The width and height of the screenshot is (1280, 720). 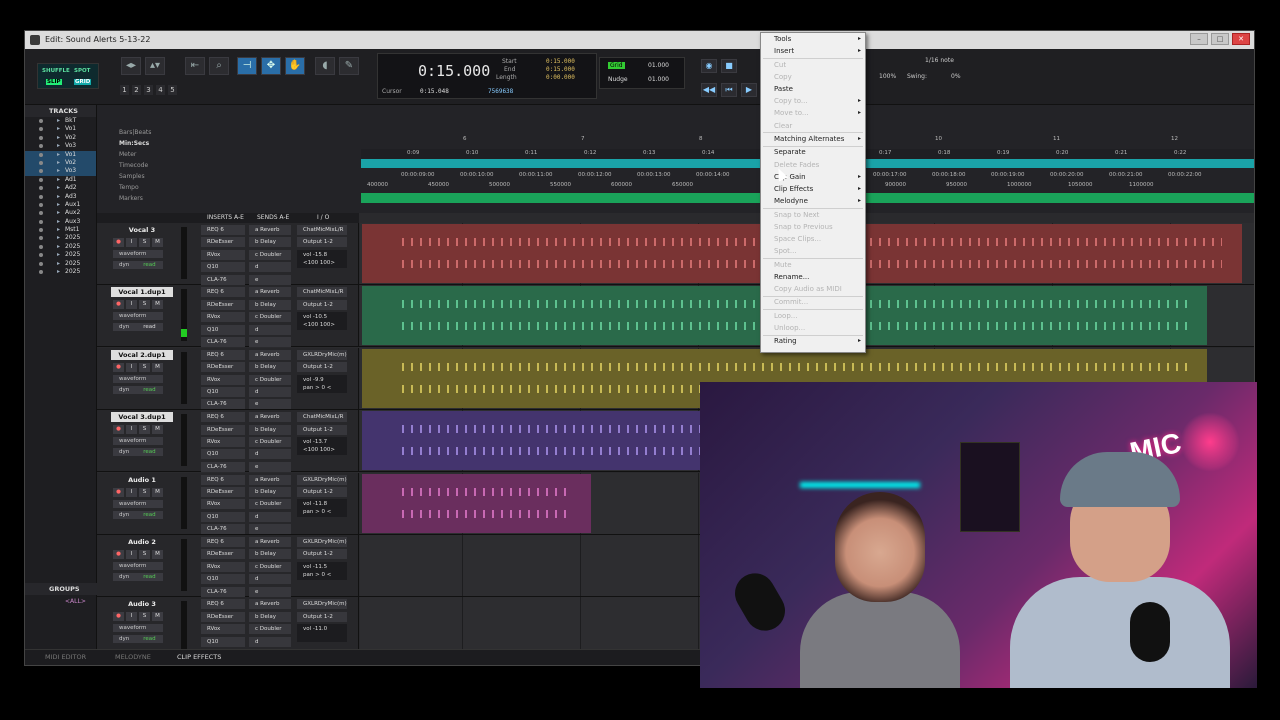 I want to click on context-menu-item: Matching Alternates ▸, so click(x=813, y=139).